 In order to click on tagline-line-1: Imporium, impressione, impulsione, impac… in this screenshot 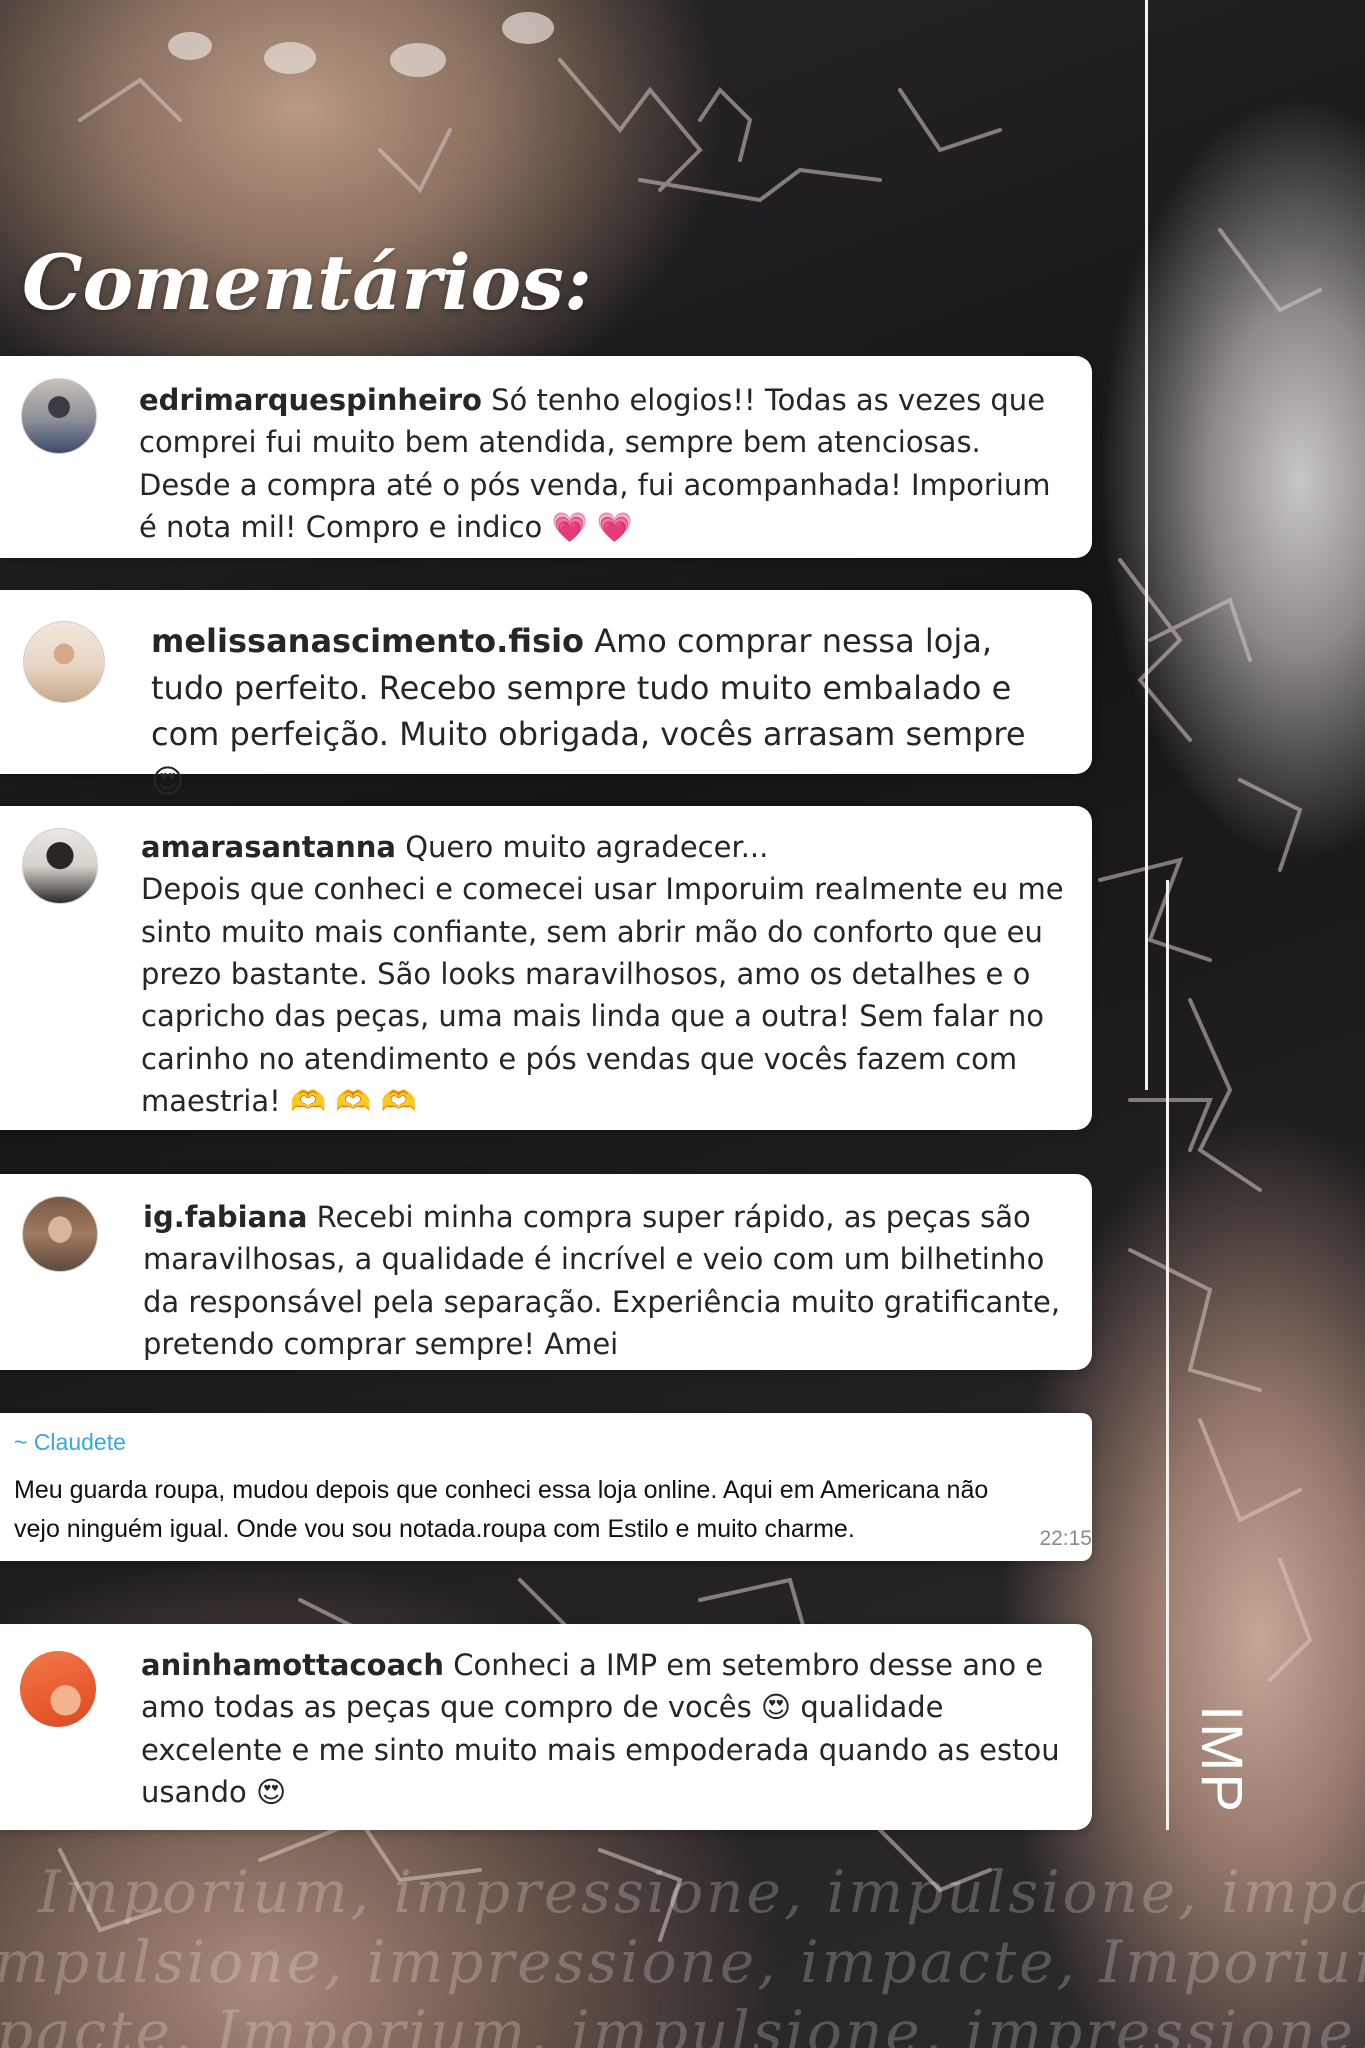, I will do `click(701, 1892)`.